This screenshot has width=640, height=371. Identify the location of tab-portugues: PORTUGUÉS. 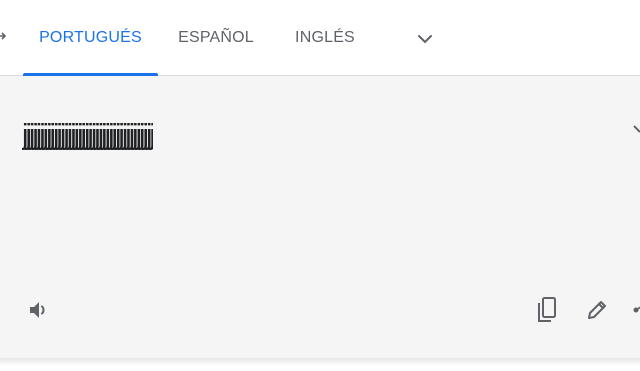
(90, 38).